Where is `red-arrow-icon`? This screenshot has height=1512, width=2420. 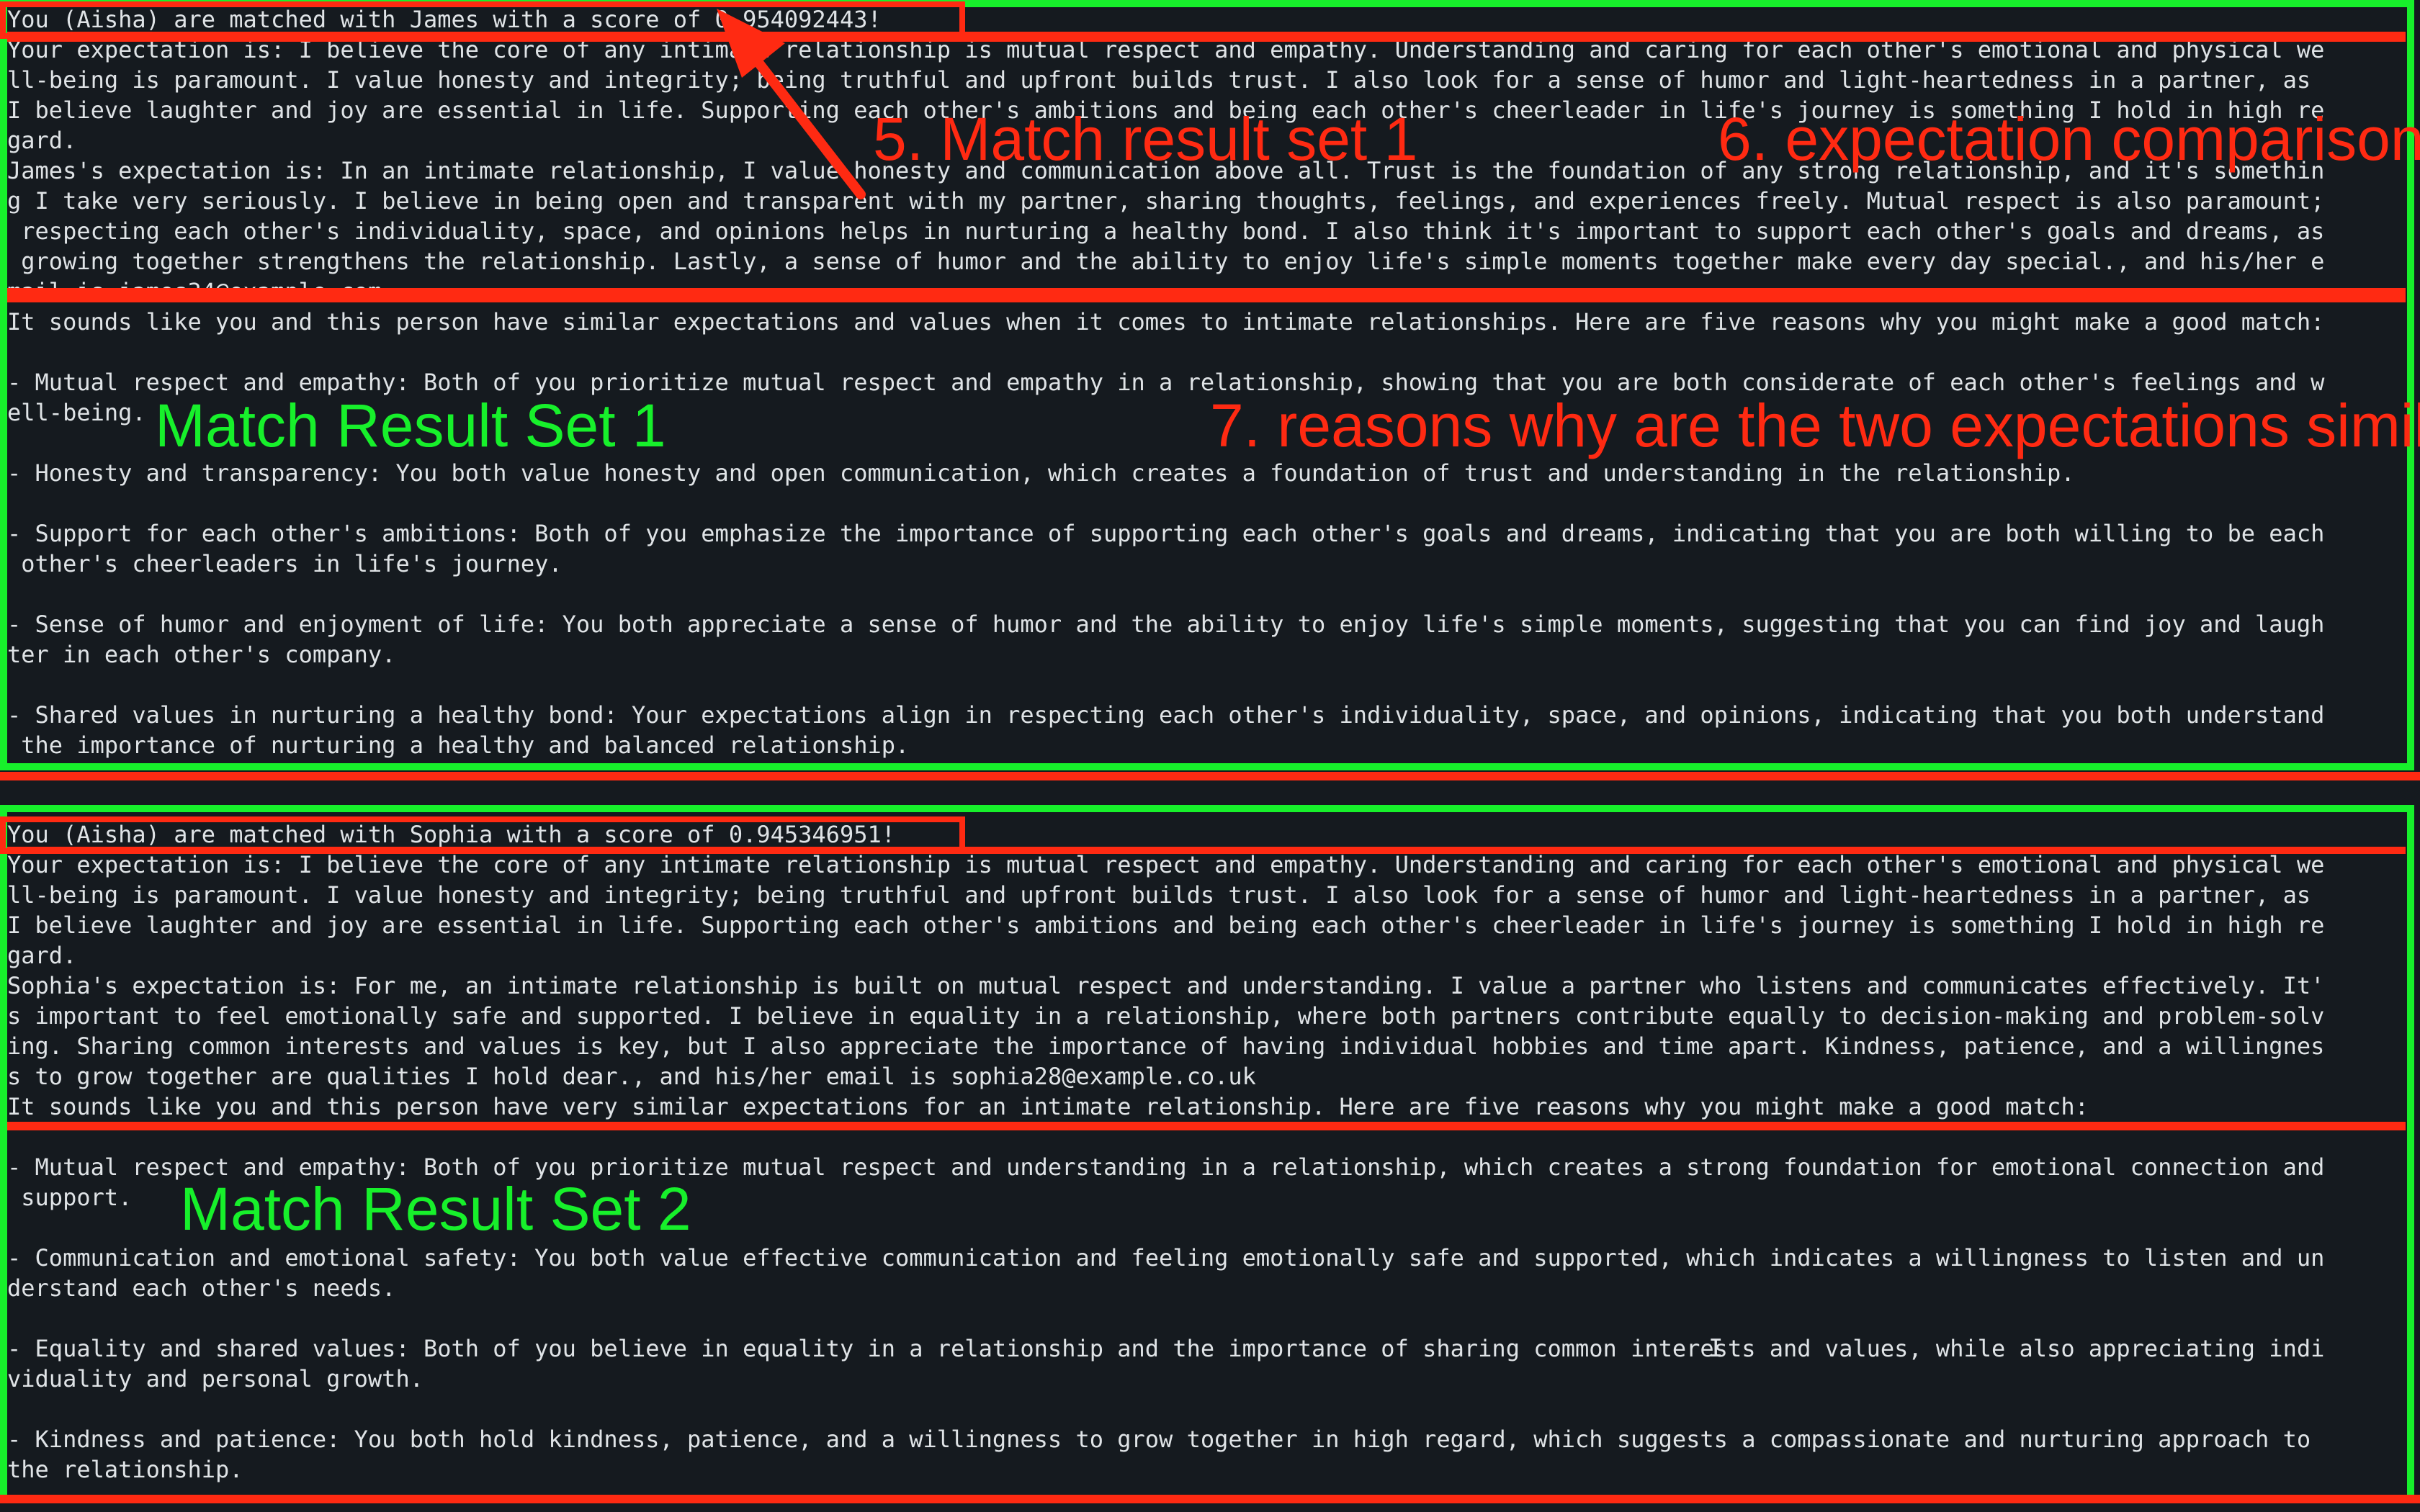
red-arrow-icon is located at coordinates (791, 104).